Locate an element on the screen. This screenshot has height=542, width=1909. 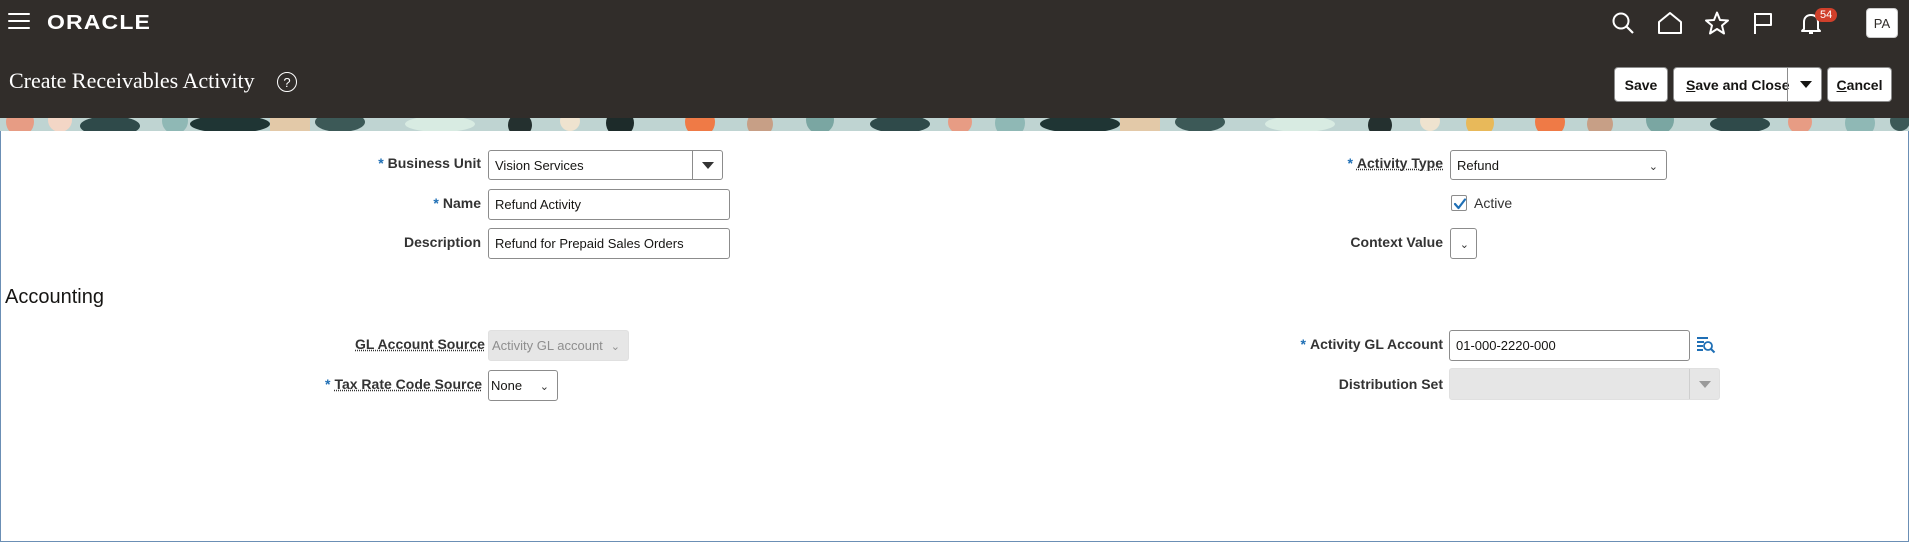
save-and-close-label: ave and Close is located at coordinates (1742, 84).